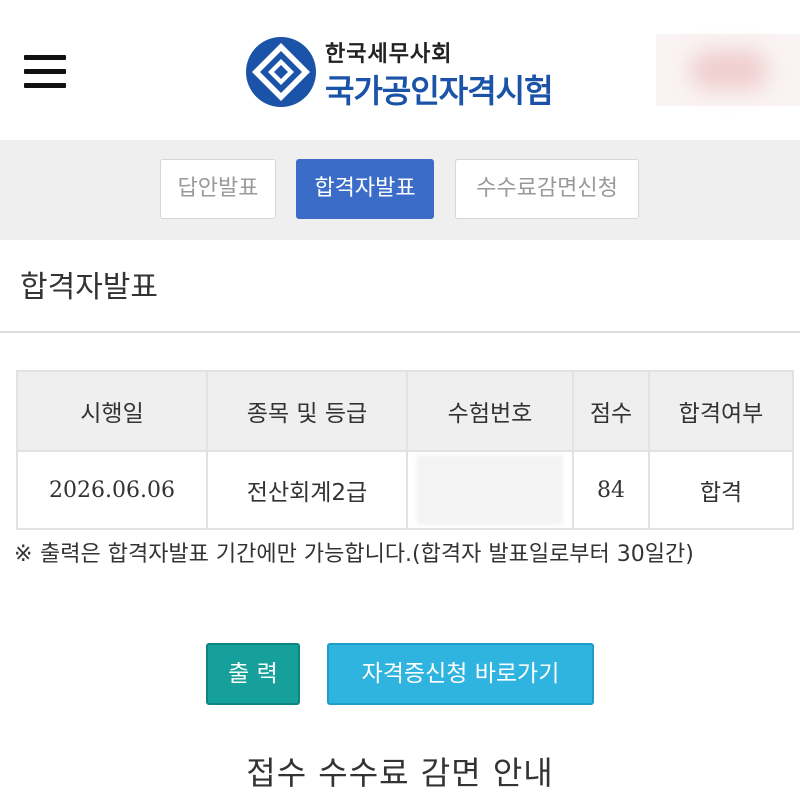 The image size is (800, 800). I want to click on header-date: 시행일, so click(112, 411).